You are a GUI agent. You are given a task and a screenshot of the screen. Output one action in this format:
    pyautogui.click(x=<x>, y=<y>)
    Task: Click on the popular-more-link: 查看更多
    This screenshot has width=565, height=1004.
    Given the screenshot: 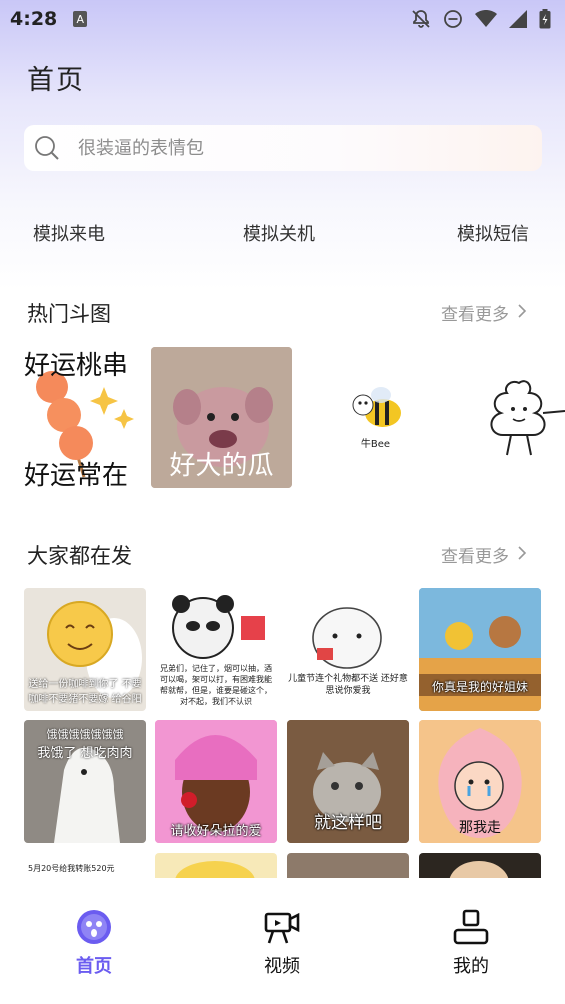 What is the action you would take?
    pyautogui.click(x=484, y=554)
    